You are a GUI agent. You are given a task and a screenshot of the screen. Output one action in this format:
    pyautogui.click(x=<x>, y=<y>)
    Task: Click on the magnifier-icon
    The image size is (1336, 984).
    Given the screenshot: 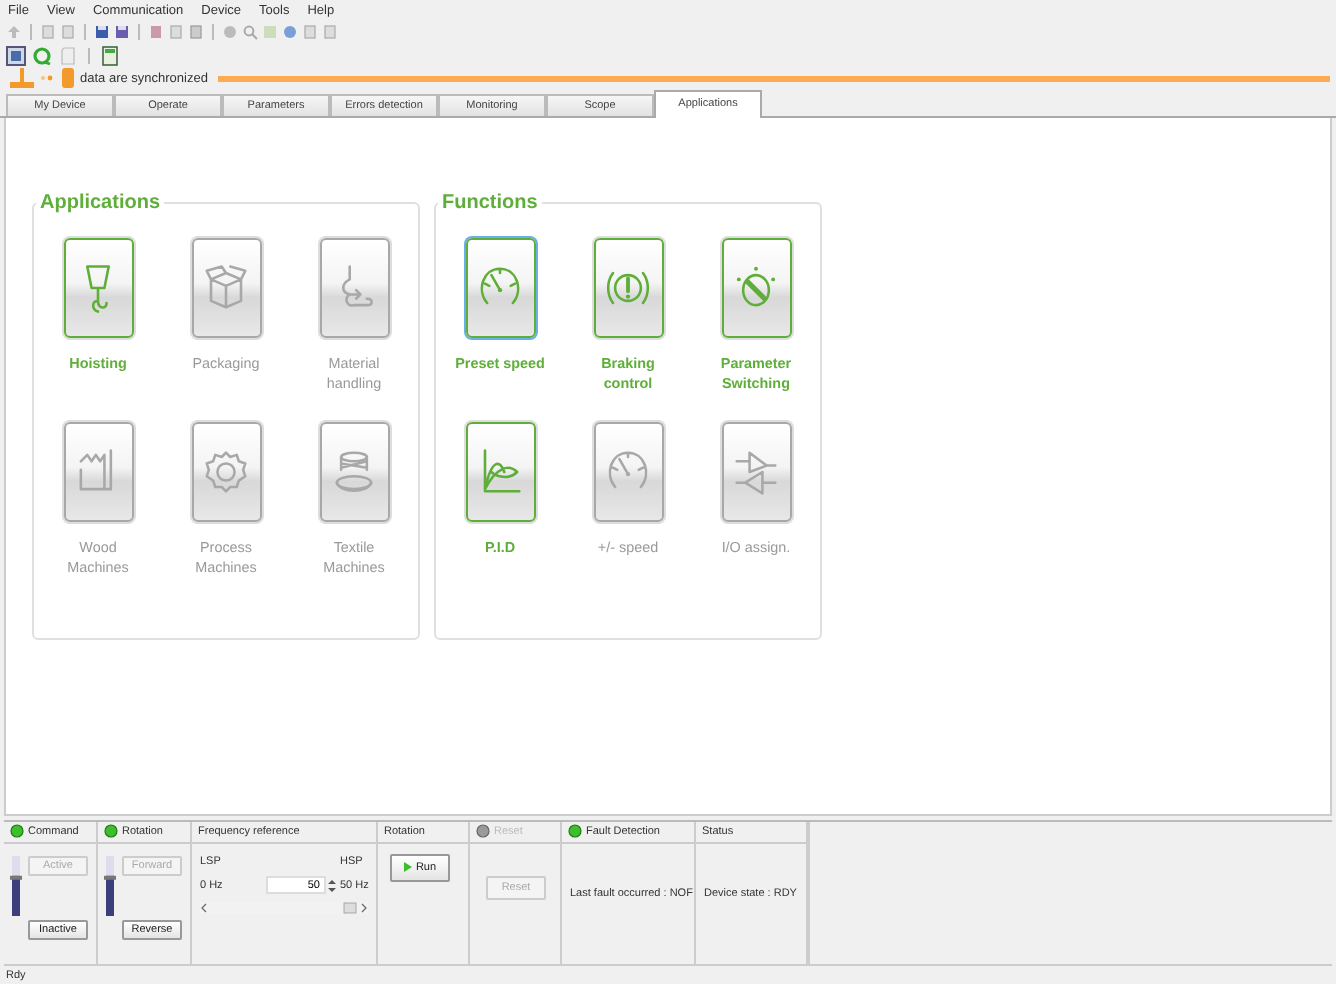 What is the action you would take?
    pyautogui.click(x=250, y=32)
    